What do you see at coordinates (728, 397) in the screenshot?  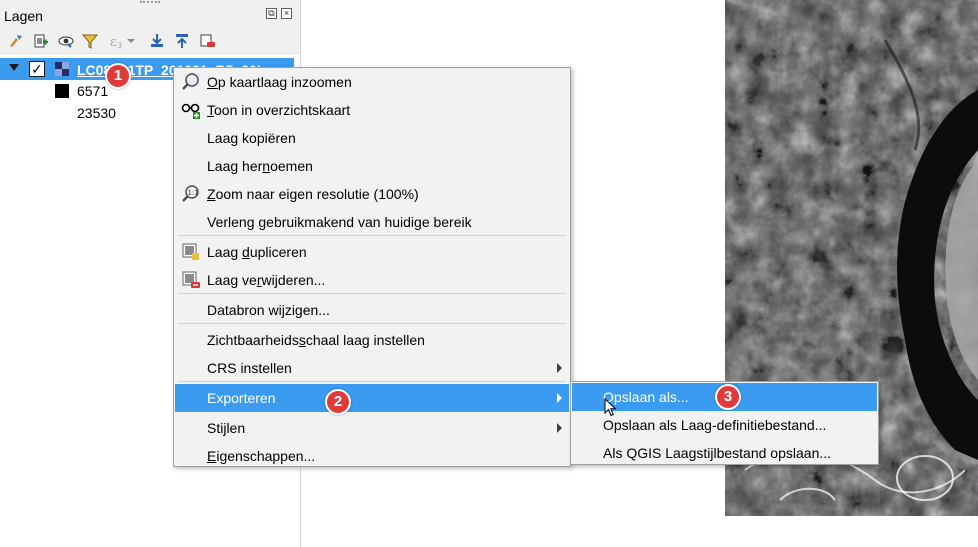 I see `step-badge-3: 3` at bounding box center [728, 397].